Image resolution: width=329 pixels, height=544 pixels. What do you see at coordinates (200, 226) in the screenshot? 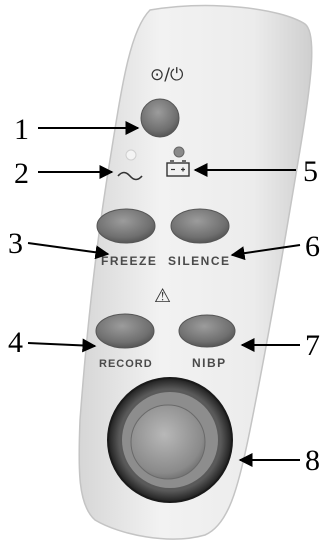
I see `silence-button` at bounding box center [200, 226].